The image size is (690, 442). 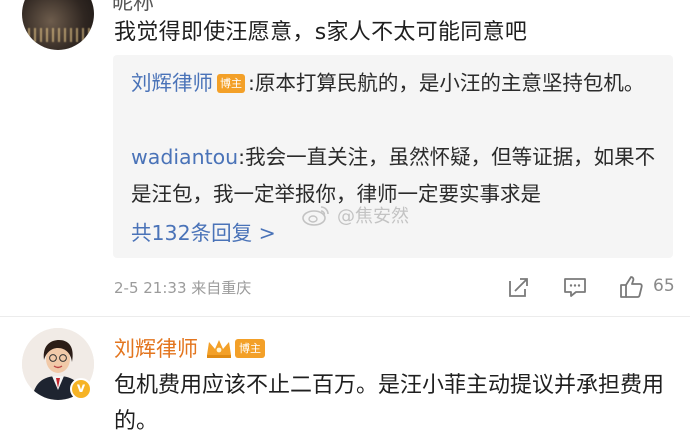 I want to click on reply-author: wadiantou, so click(x=184, y=157).